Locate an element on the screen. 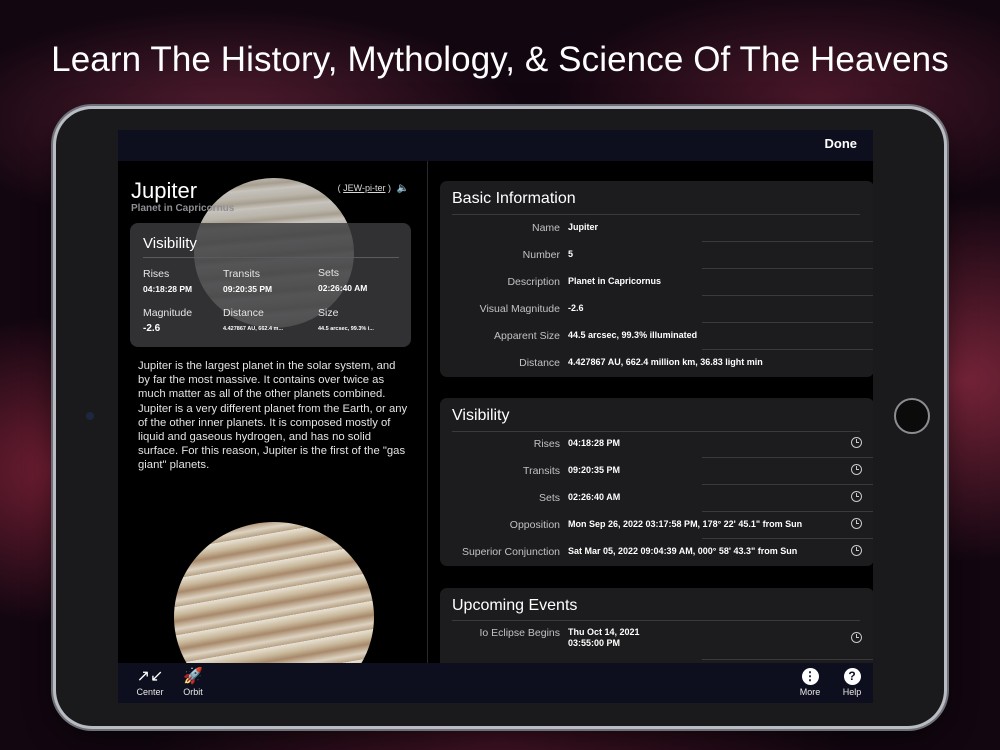 Image resolution: width=1000 pixels, height=750 pixels. info-label: Number is located at coordinates (541, 255).